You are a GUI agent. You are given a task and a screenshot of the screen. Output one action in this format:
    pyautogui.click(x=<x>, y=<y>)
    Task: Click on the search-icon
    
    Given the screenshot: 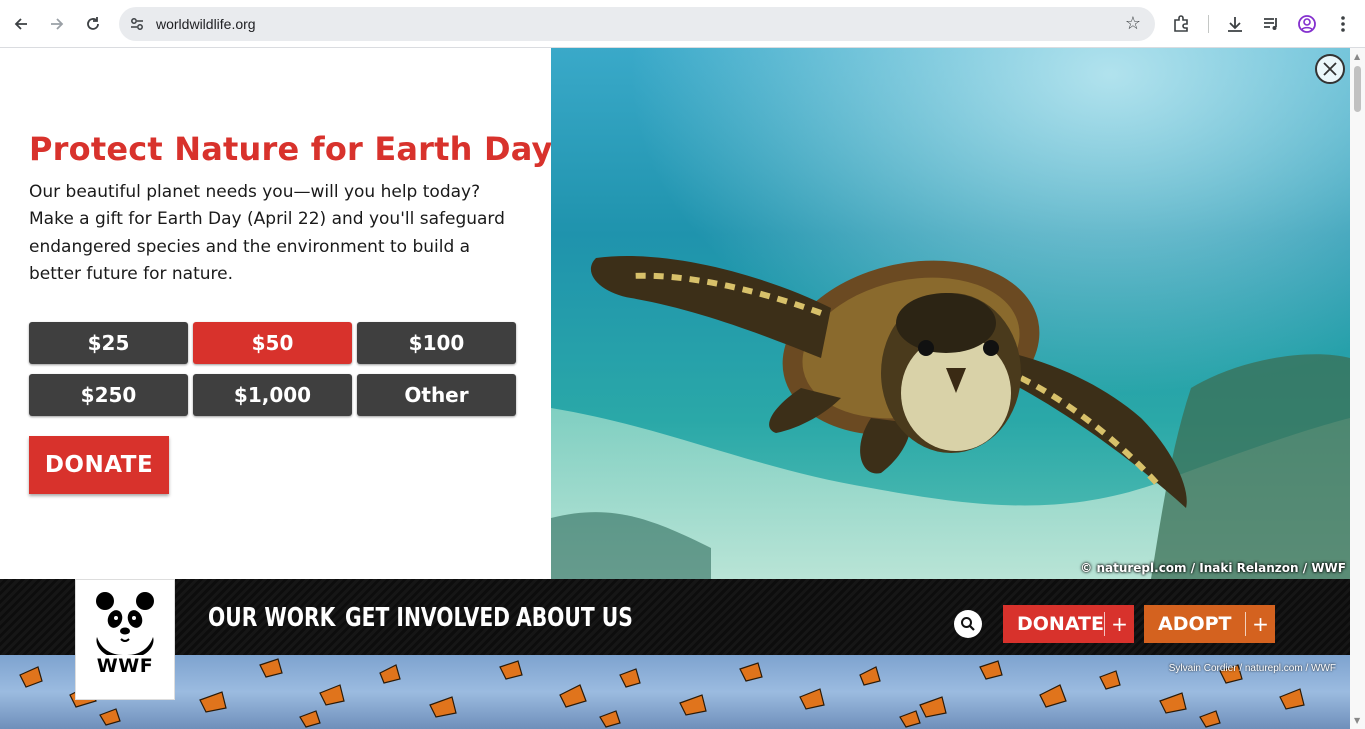 What is the action you would take?
    pyautogui.click(x=968, y=624)
    